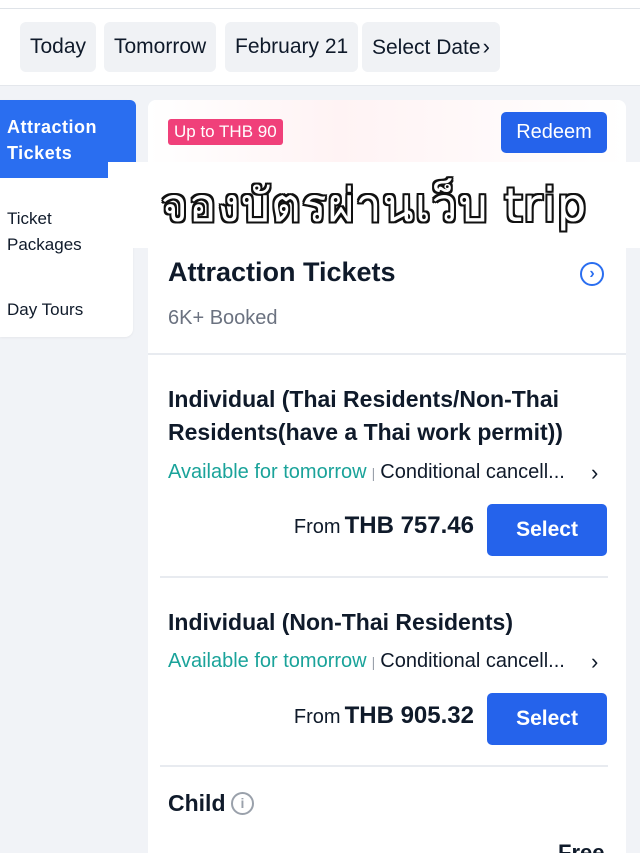 The height and width of the screenshot is (853, 640). I want to click on package-name: Individual (Non-Thai Residents), so click(341, 622).